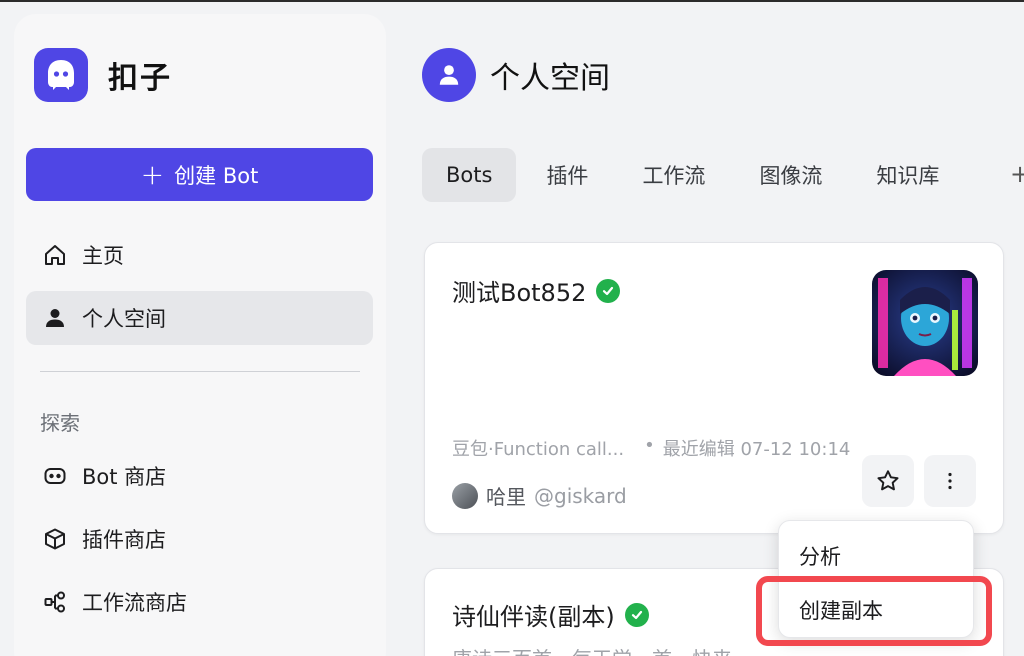  What do you see at coordinates (550, 78) in the screenshot?
I see `page-title-text: 个人空间` at bounding box center [550, 78].